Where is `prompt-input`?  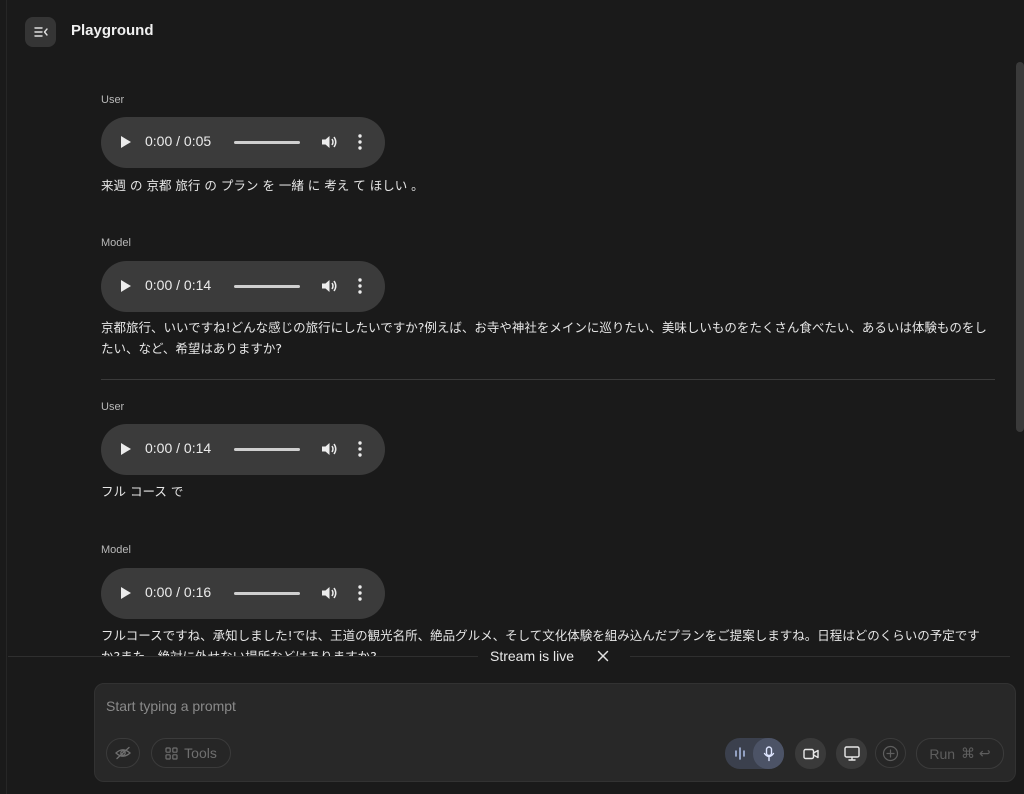 prompt-input is located at coordinates (506, 706).